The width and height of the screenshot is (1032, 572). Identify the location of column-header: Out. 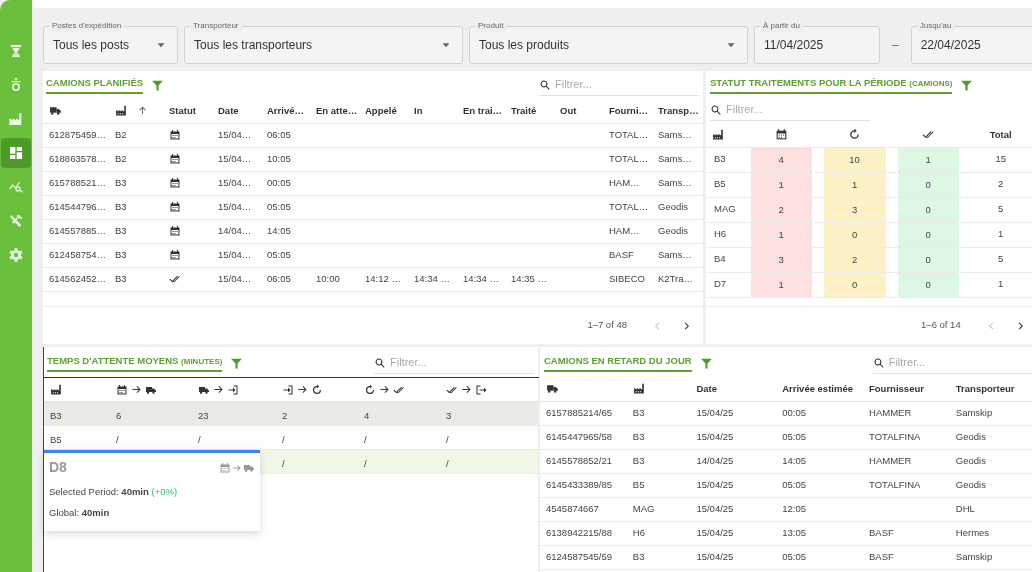
(578, 111).